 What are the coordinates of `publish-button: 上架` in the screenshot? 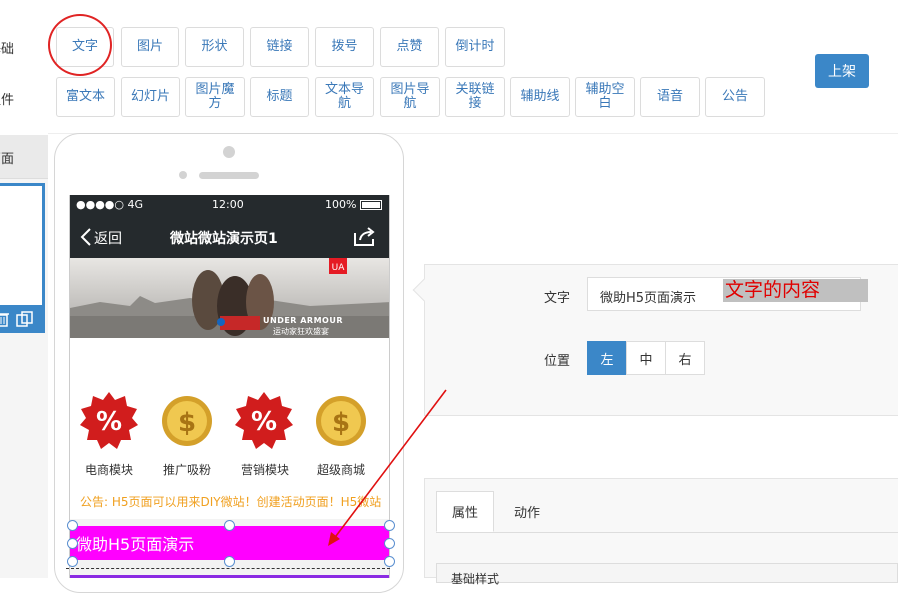 It's located at (842, 71).